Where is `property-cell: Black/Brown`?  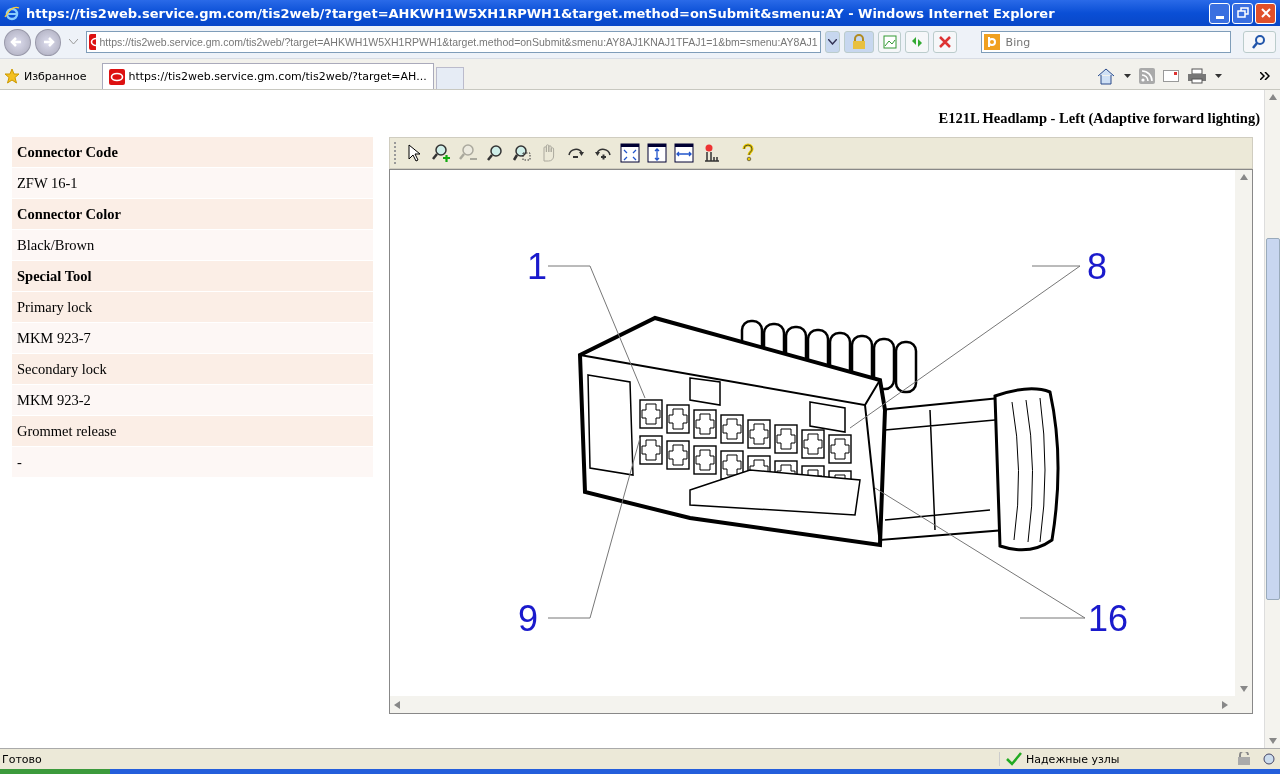 property-cell: Black/Brown is located at coordinates (192, 245).